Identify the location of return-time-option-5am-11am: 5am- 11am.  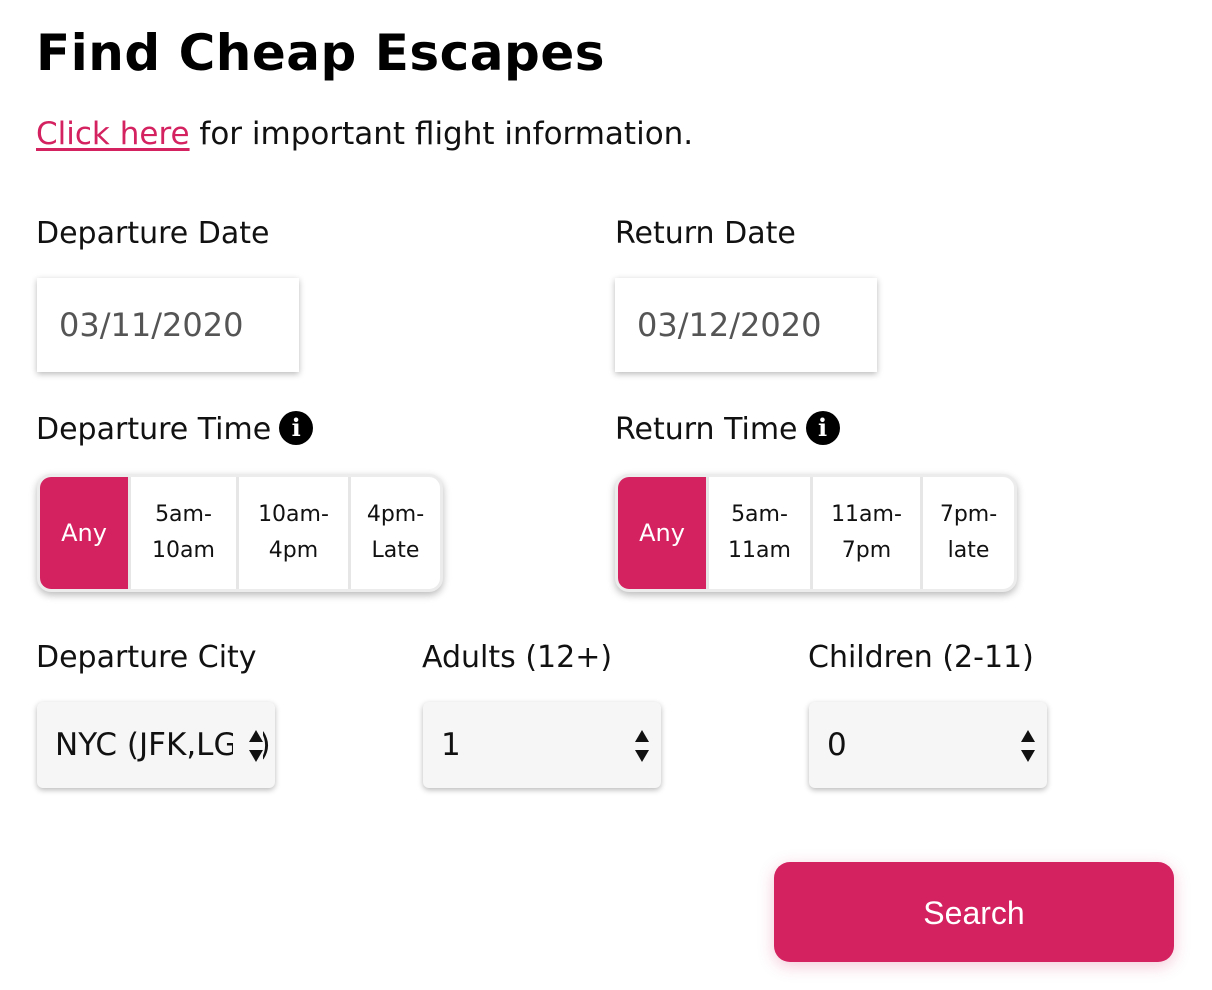
(758, 533).